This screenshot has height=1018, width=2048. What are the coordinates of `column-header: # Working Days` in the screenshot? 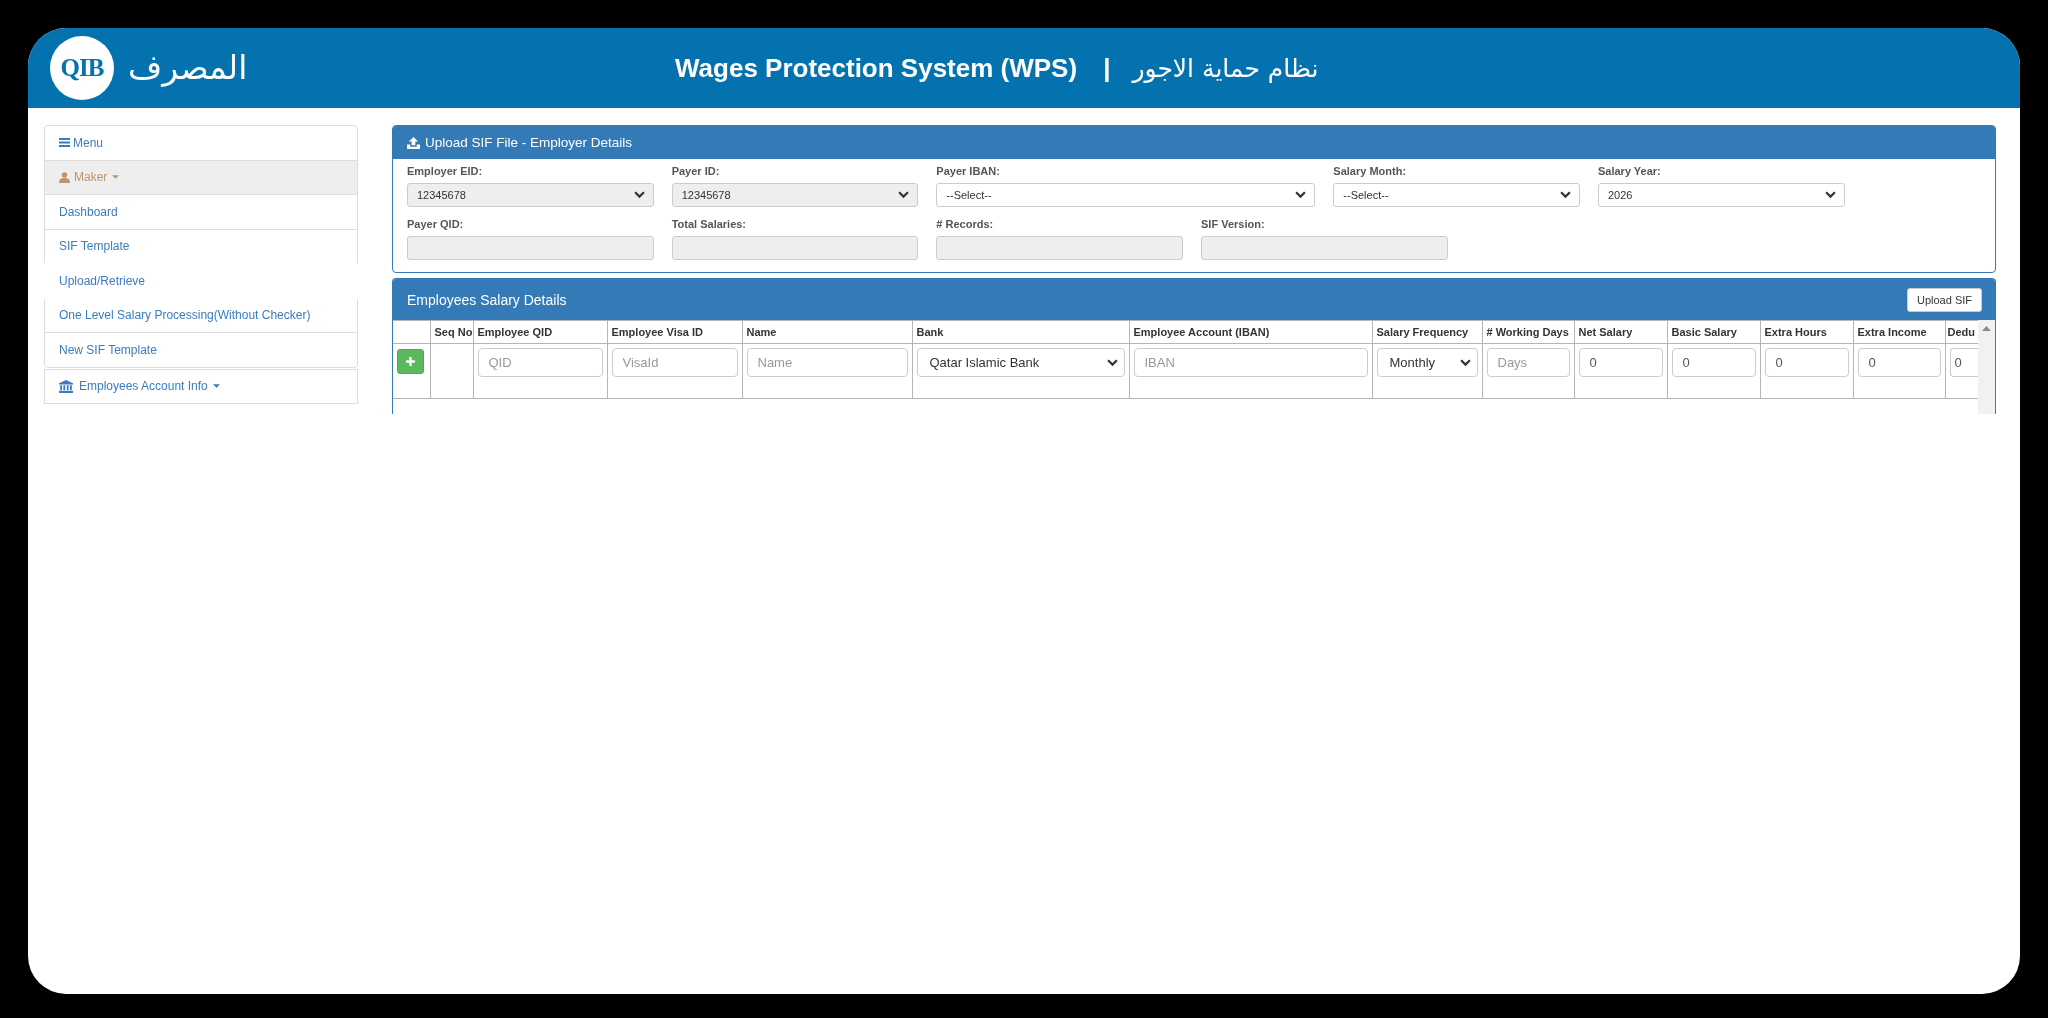 It's located at (1528, 332).